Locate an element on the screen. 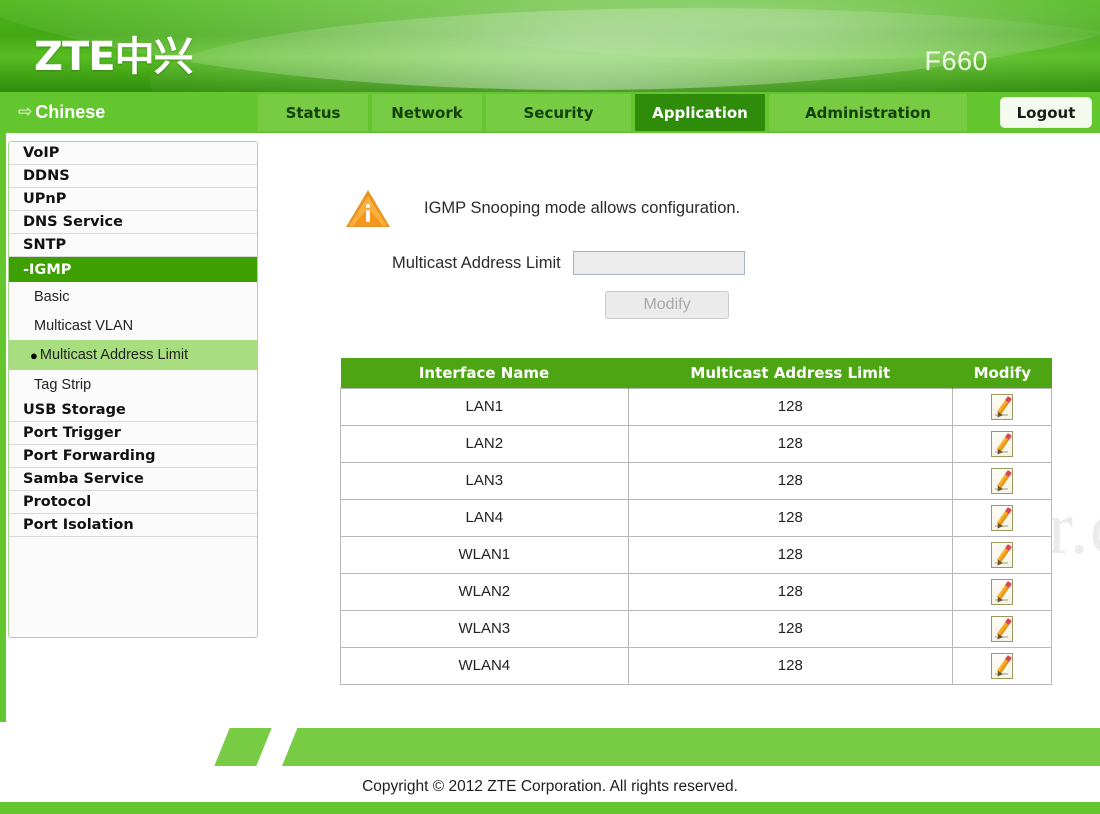  sidebar-item-protocol: Protocol is located at coordinates (133, 502).